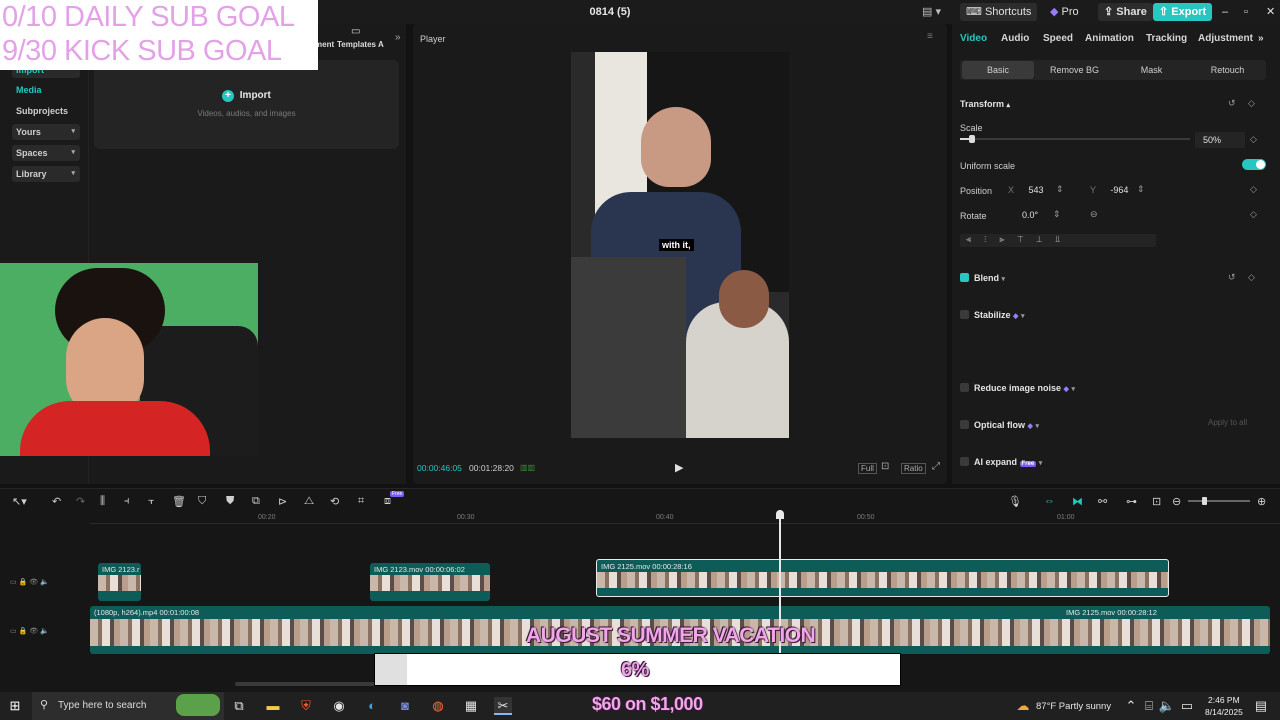 This screenshot has height=720, width=1280. What do you see at coordinates (230, 501) in the screenshot?
I see `shield-icon: ⛊` at bounding box center [230, 501].